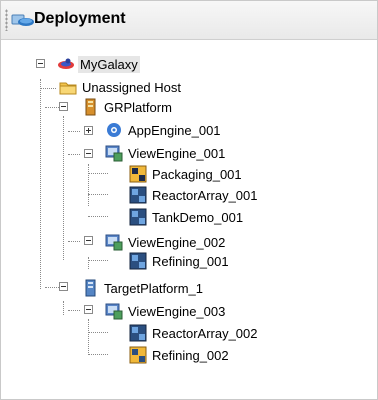 The image size is (378, 400). I want to click on tree-node-label: MyGalaxy, so click(109, 64).